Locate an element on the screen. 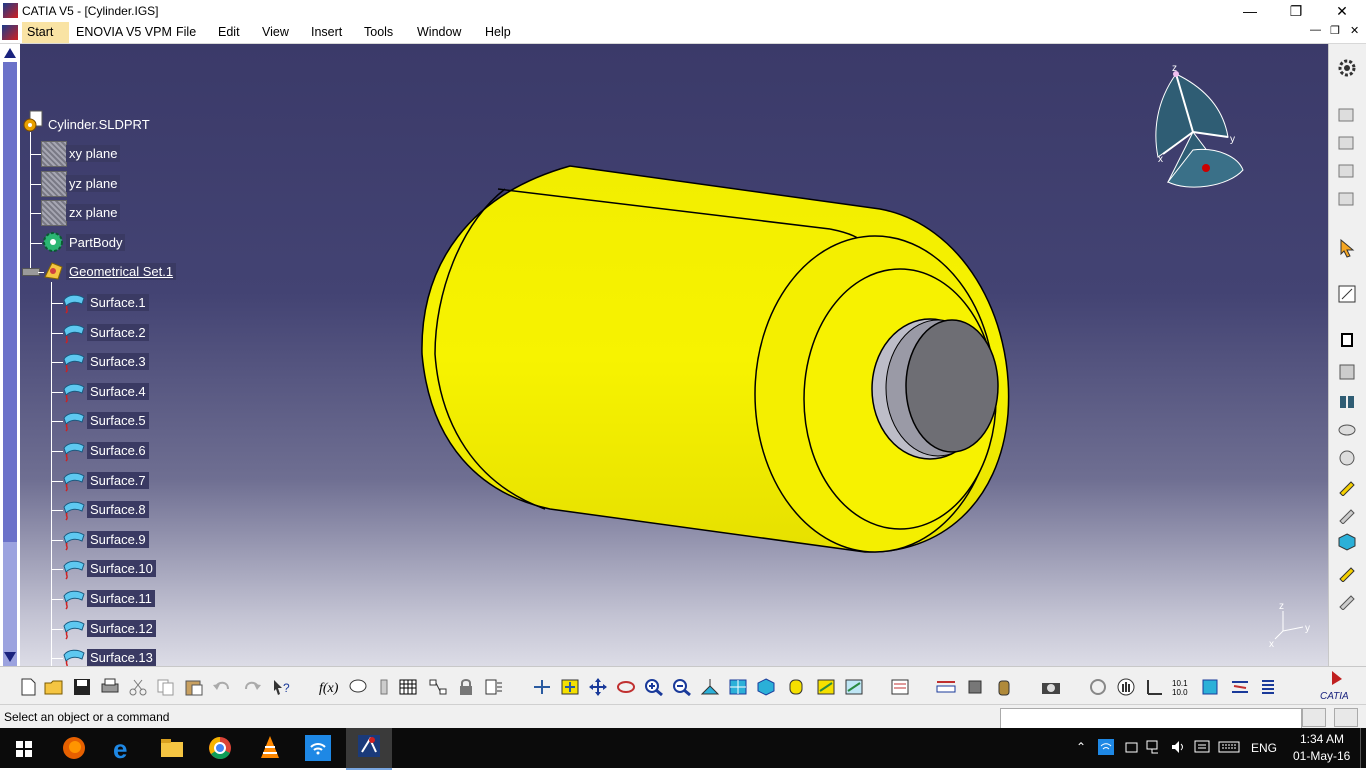  show-desktop-button is located at coordinates (1360, 748).